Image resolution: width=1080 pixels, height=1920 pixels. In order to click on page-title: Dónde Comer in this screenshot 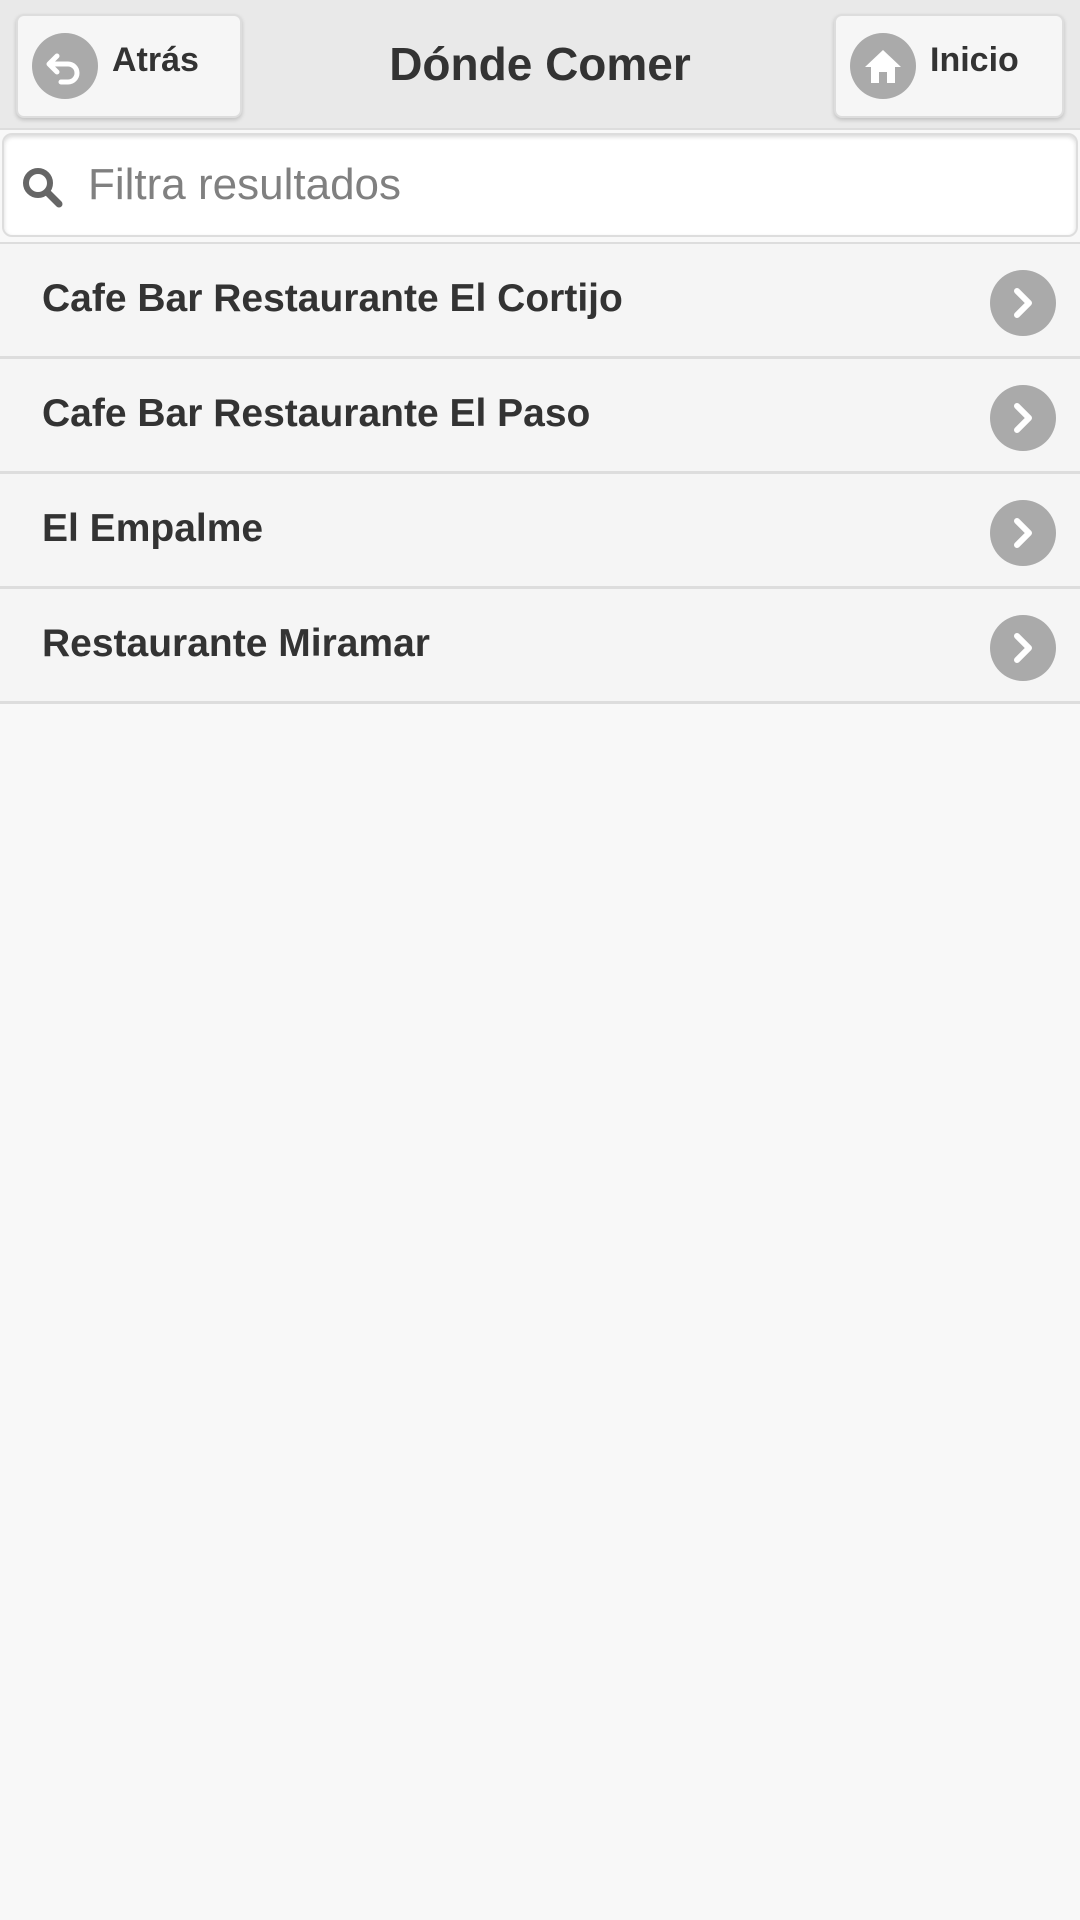, I will do `click(540, 64)`.